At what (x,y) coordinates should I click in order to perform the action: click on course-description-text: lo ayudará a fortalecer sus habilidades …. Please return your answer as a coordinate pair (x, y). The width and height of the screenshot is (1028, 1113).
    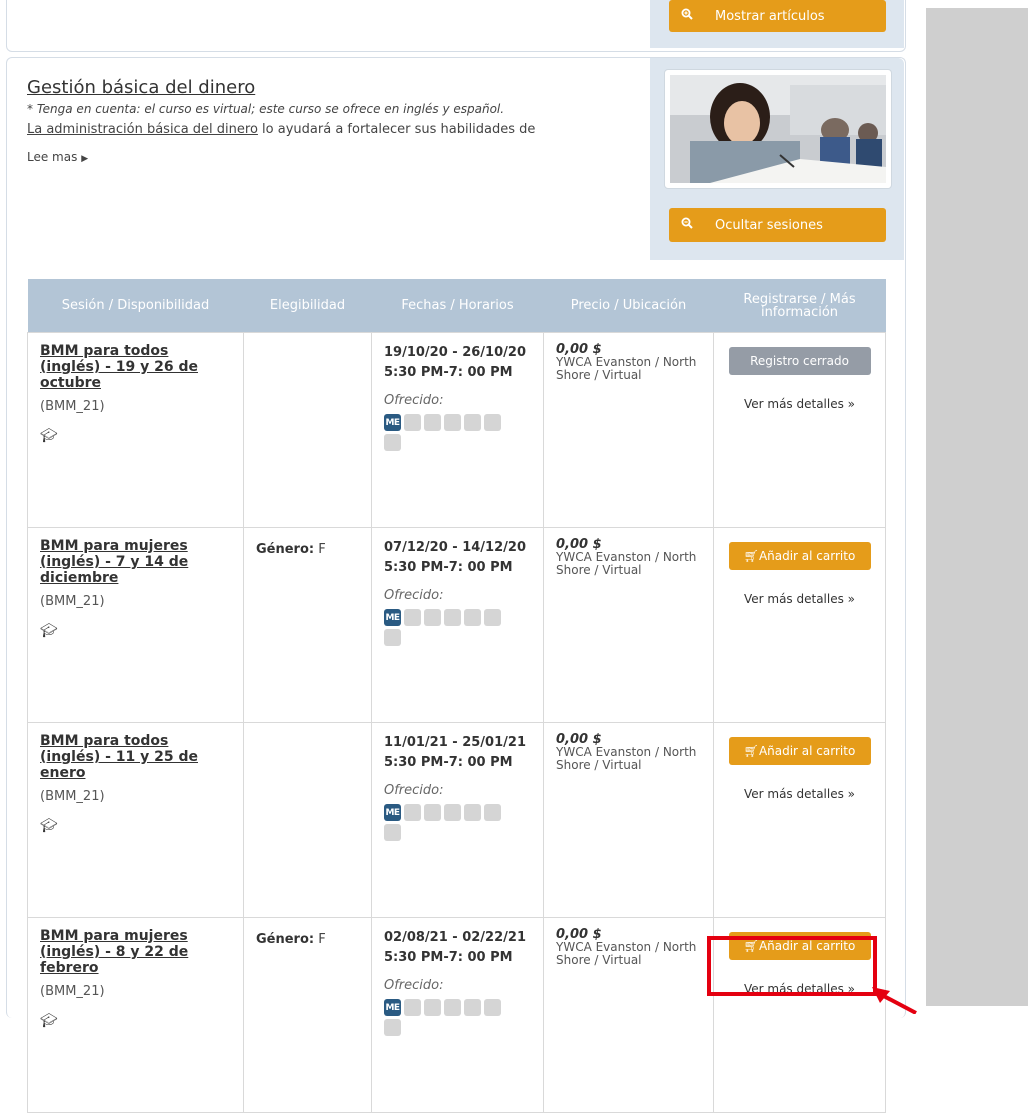
    Looking at the image, I should click on (396, 129).